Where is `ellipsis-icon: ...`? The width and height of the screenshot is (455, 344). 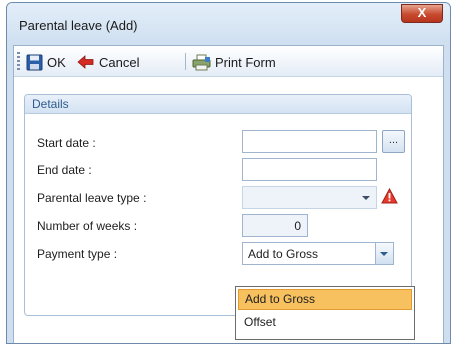
ellipsis-icon: ... is located at coordinates (393, 140).